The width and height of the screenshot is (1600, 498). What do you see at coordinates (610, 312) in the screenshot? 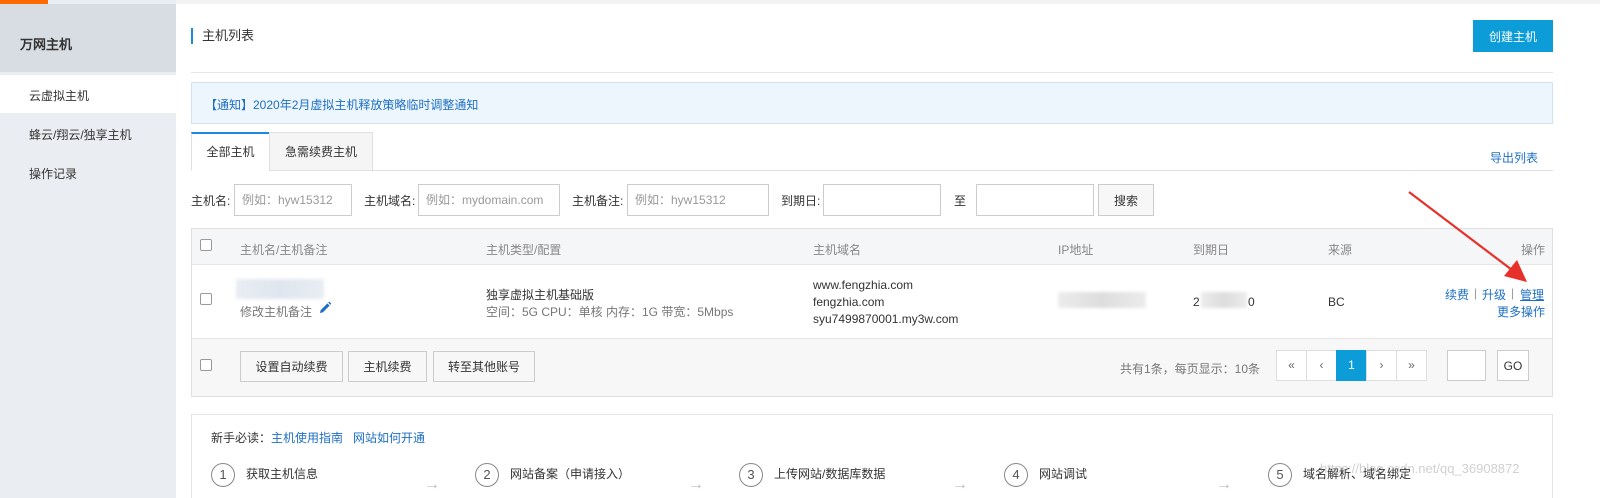
I see `host-config: 空间：5G CPU：单核 内存：1G 带宽：5Mbps` at bounding box center [610, 312].